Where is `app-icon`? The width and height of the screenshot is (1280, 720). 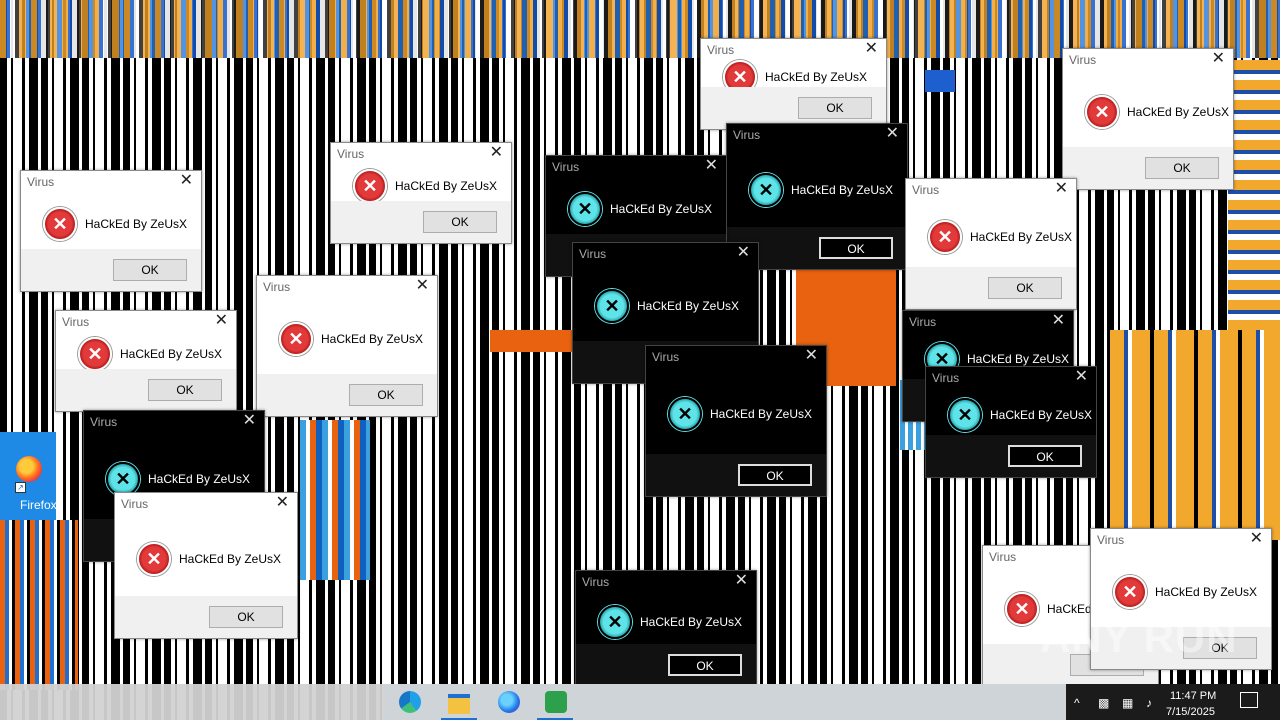
app-icon is located at coordinates (556, 702).